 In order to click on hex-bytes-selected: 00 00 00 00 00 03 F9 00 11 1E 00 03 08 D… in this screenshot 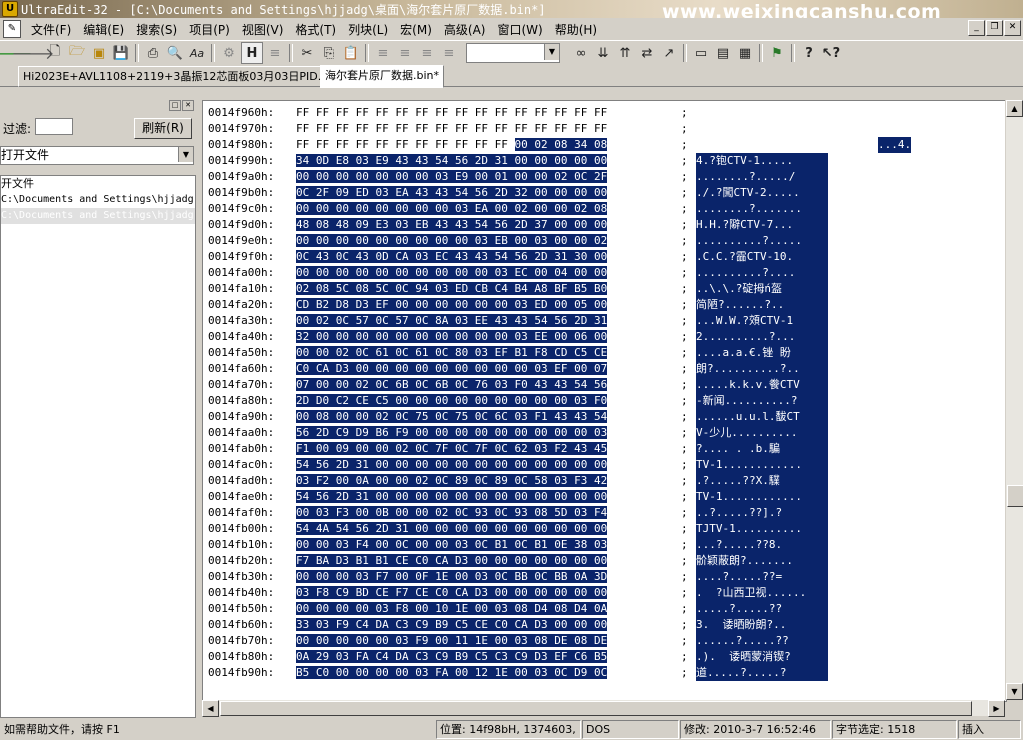, I will do `click(452, 640)`.